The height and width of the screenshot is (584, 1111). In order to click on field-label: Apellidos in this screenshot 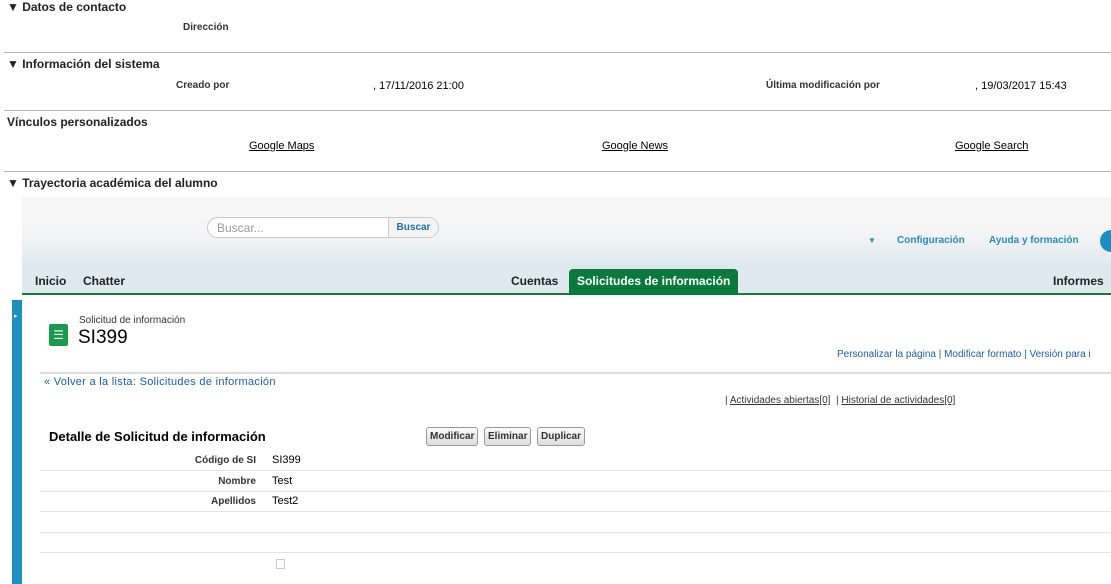, I will do `click(233, 501)`.